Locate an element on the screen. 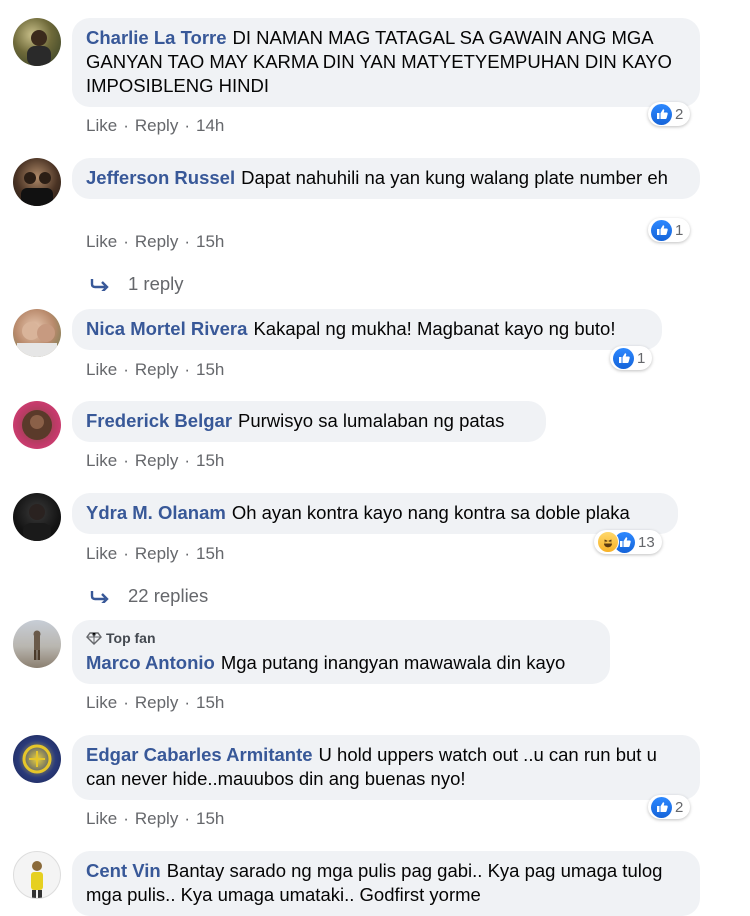  comment-text: Kakapal ng mukha! Magbanat kayo ng buto! is located at coordinates (434, 328).